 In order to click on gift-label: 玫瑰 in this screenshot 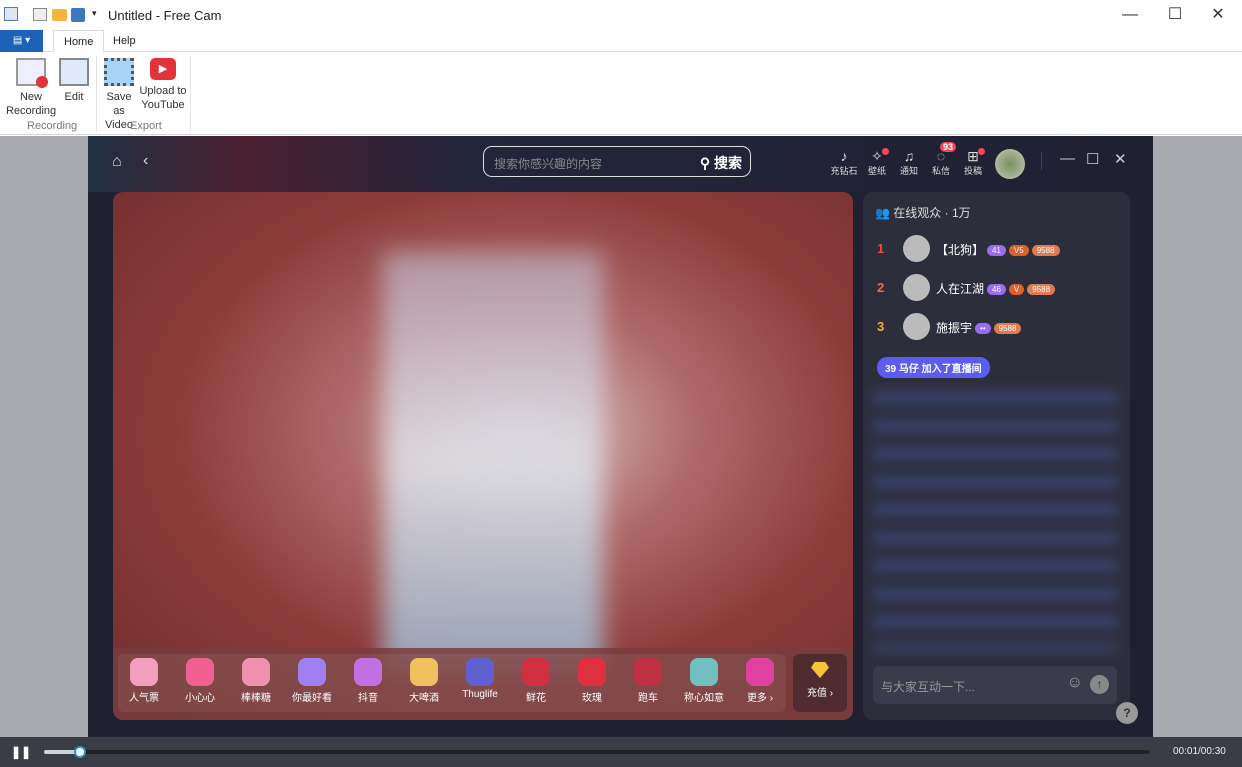, I will do `click(592, 698)`.